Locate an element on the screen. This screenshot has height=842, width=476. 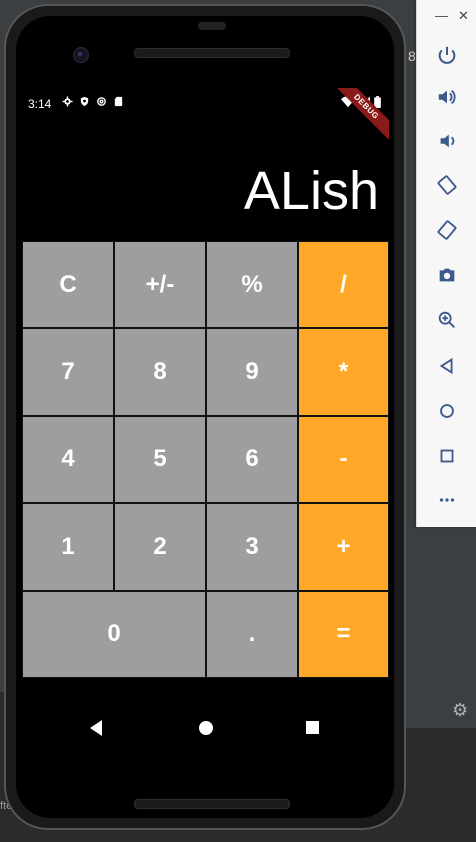
clear-button: C is located at coordinates (68, 285).